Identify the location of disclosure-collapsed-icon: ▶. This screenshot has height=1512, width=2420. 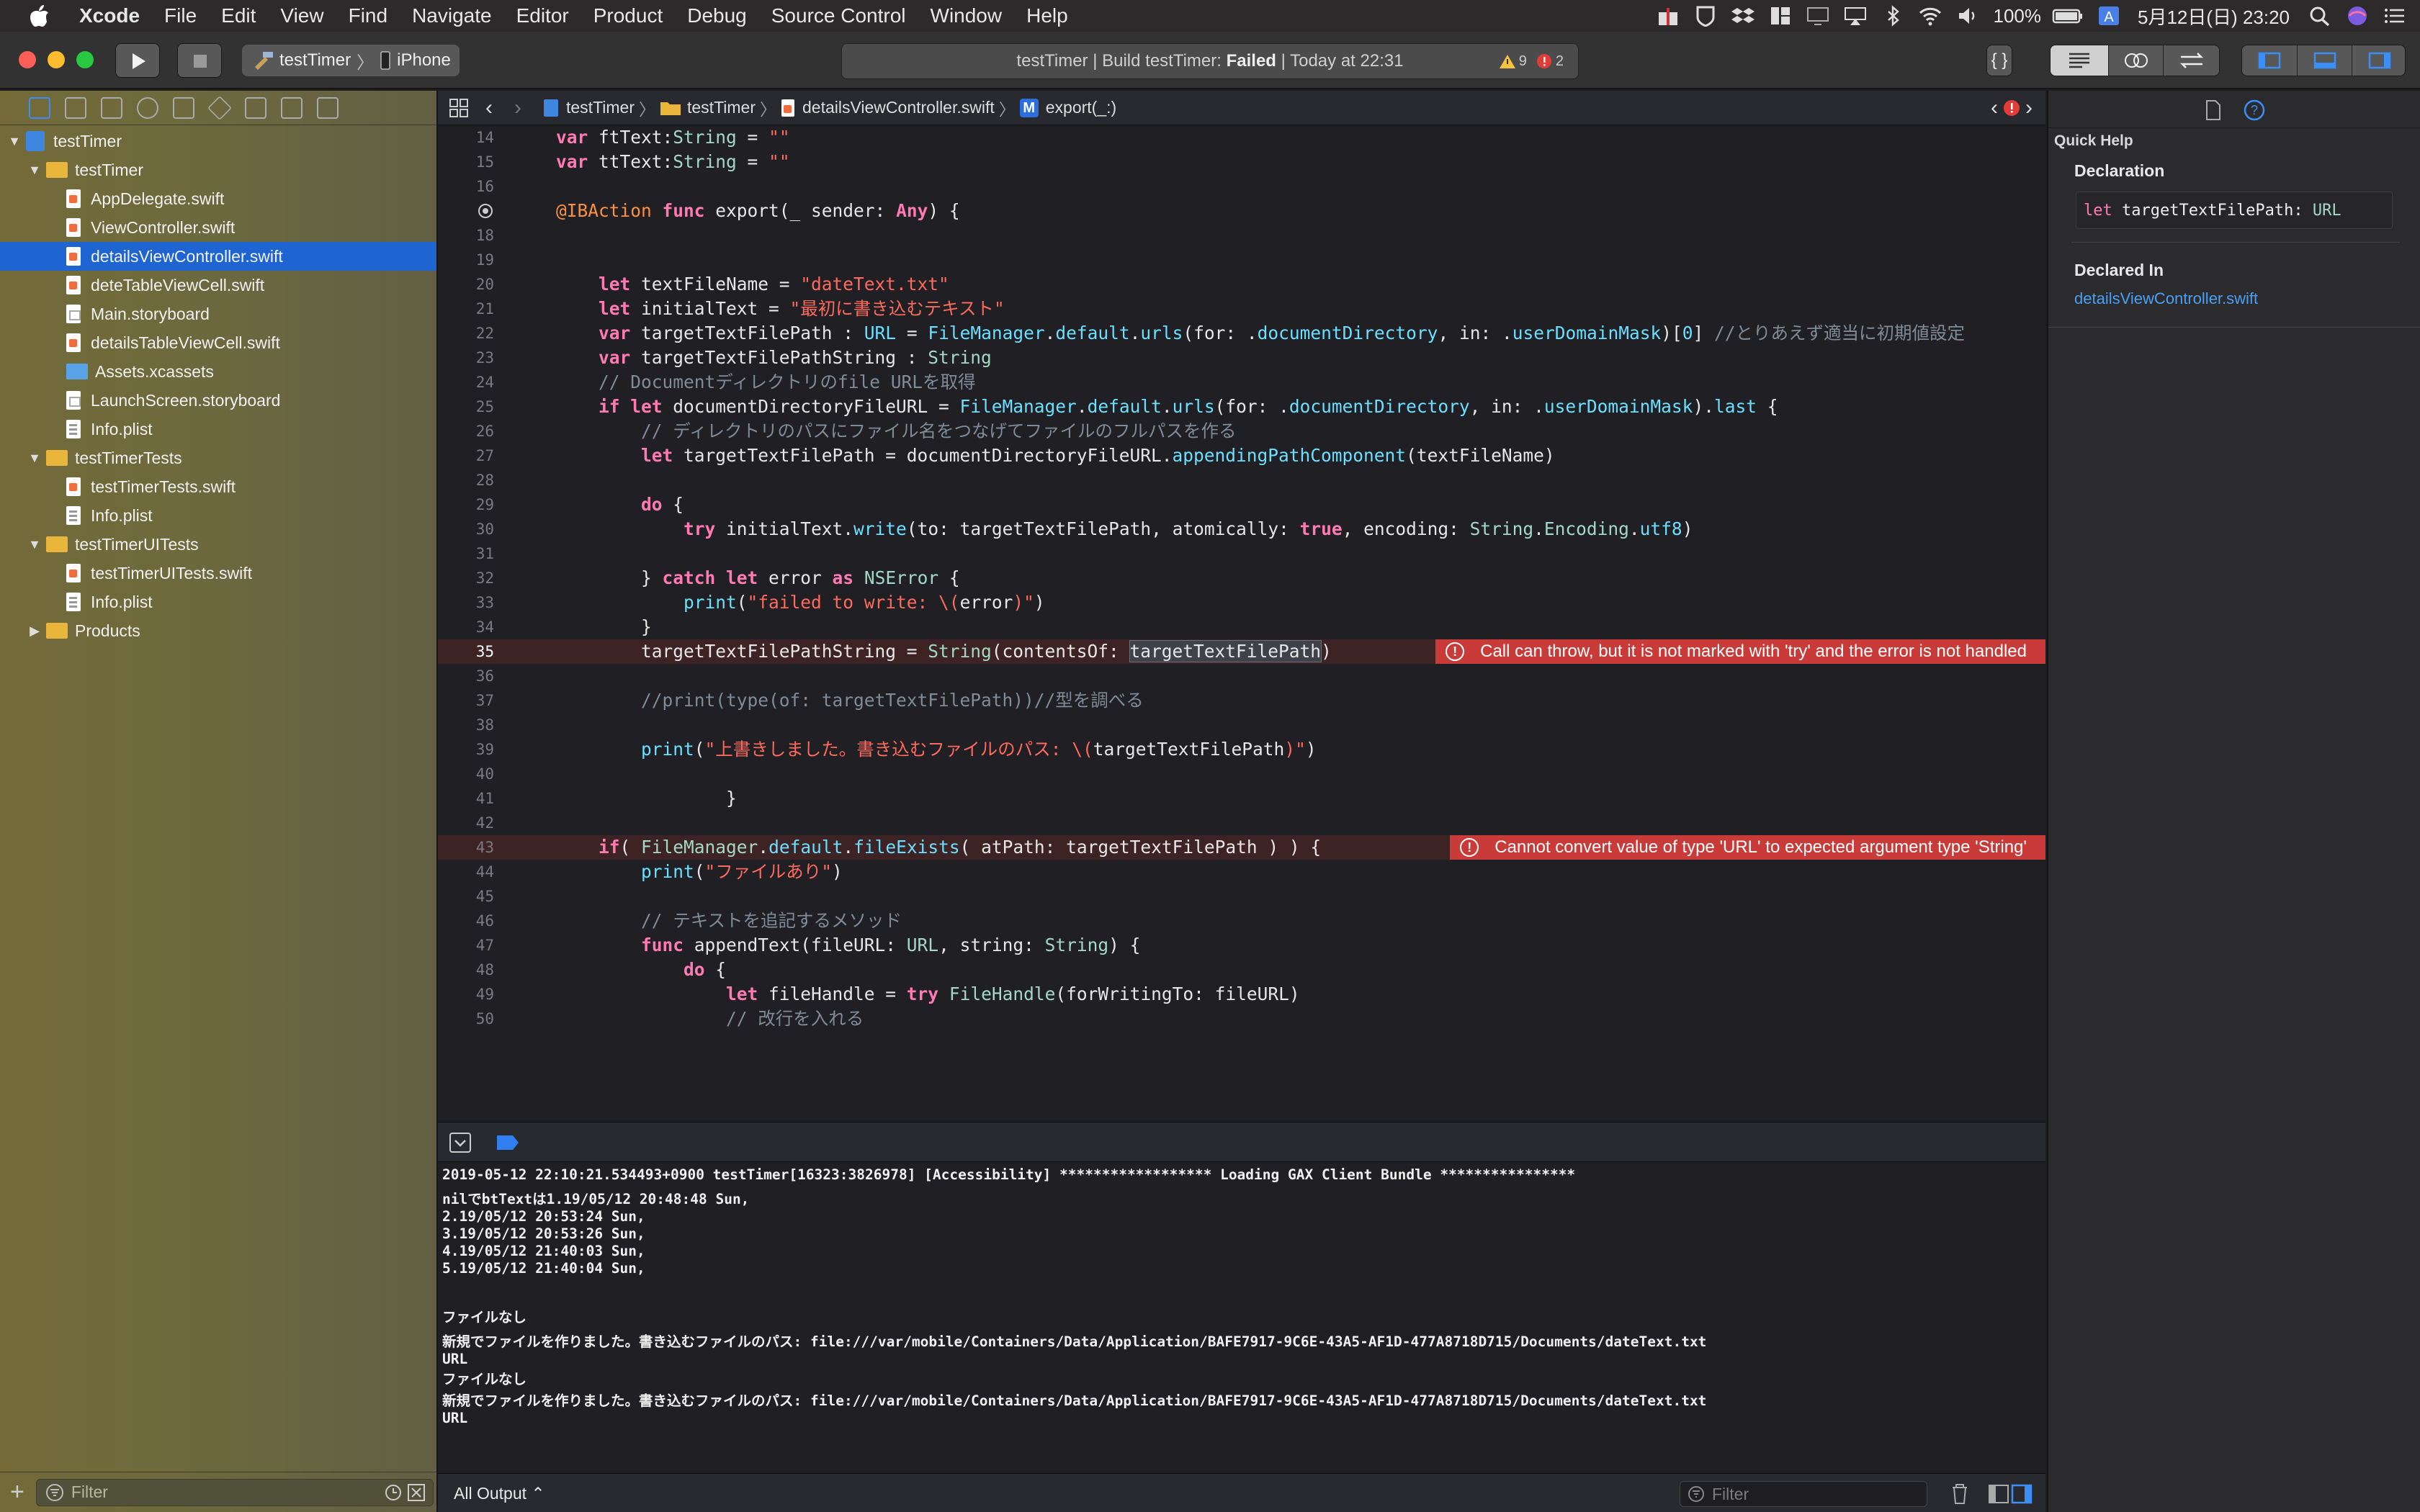
(34, 631).